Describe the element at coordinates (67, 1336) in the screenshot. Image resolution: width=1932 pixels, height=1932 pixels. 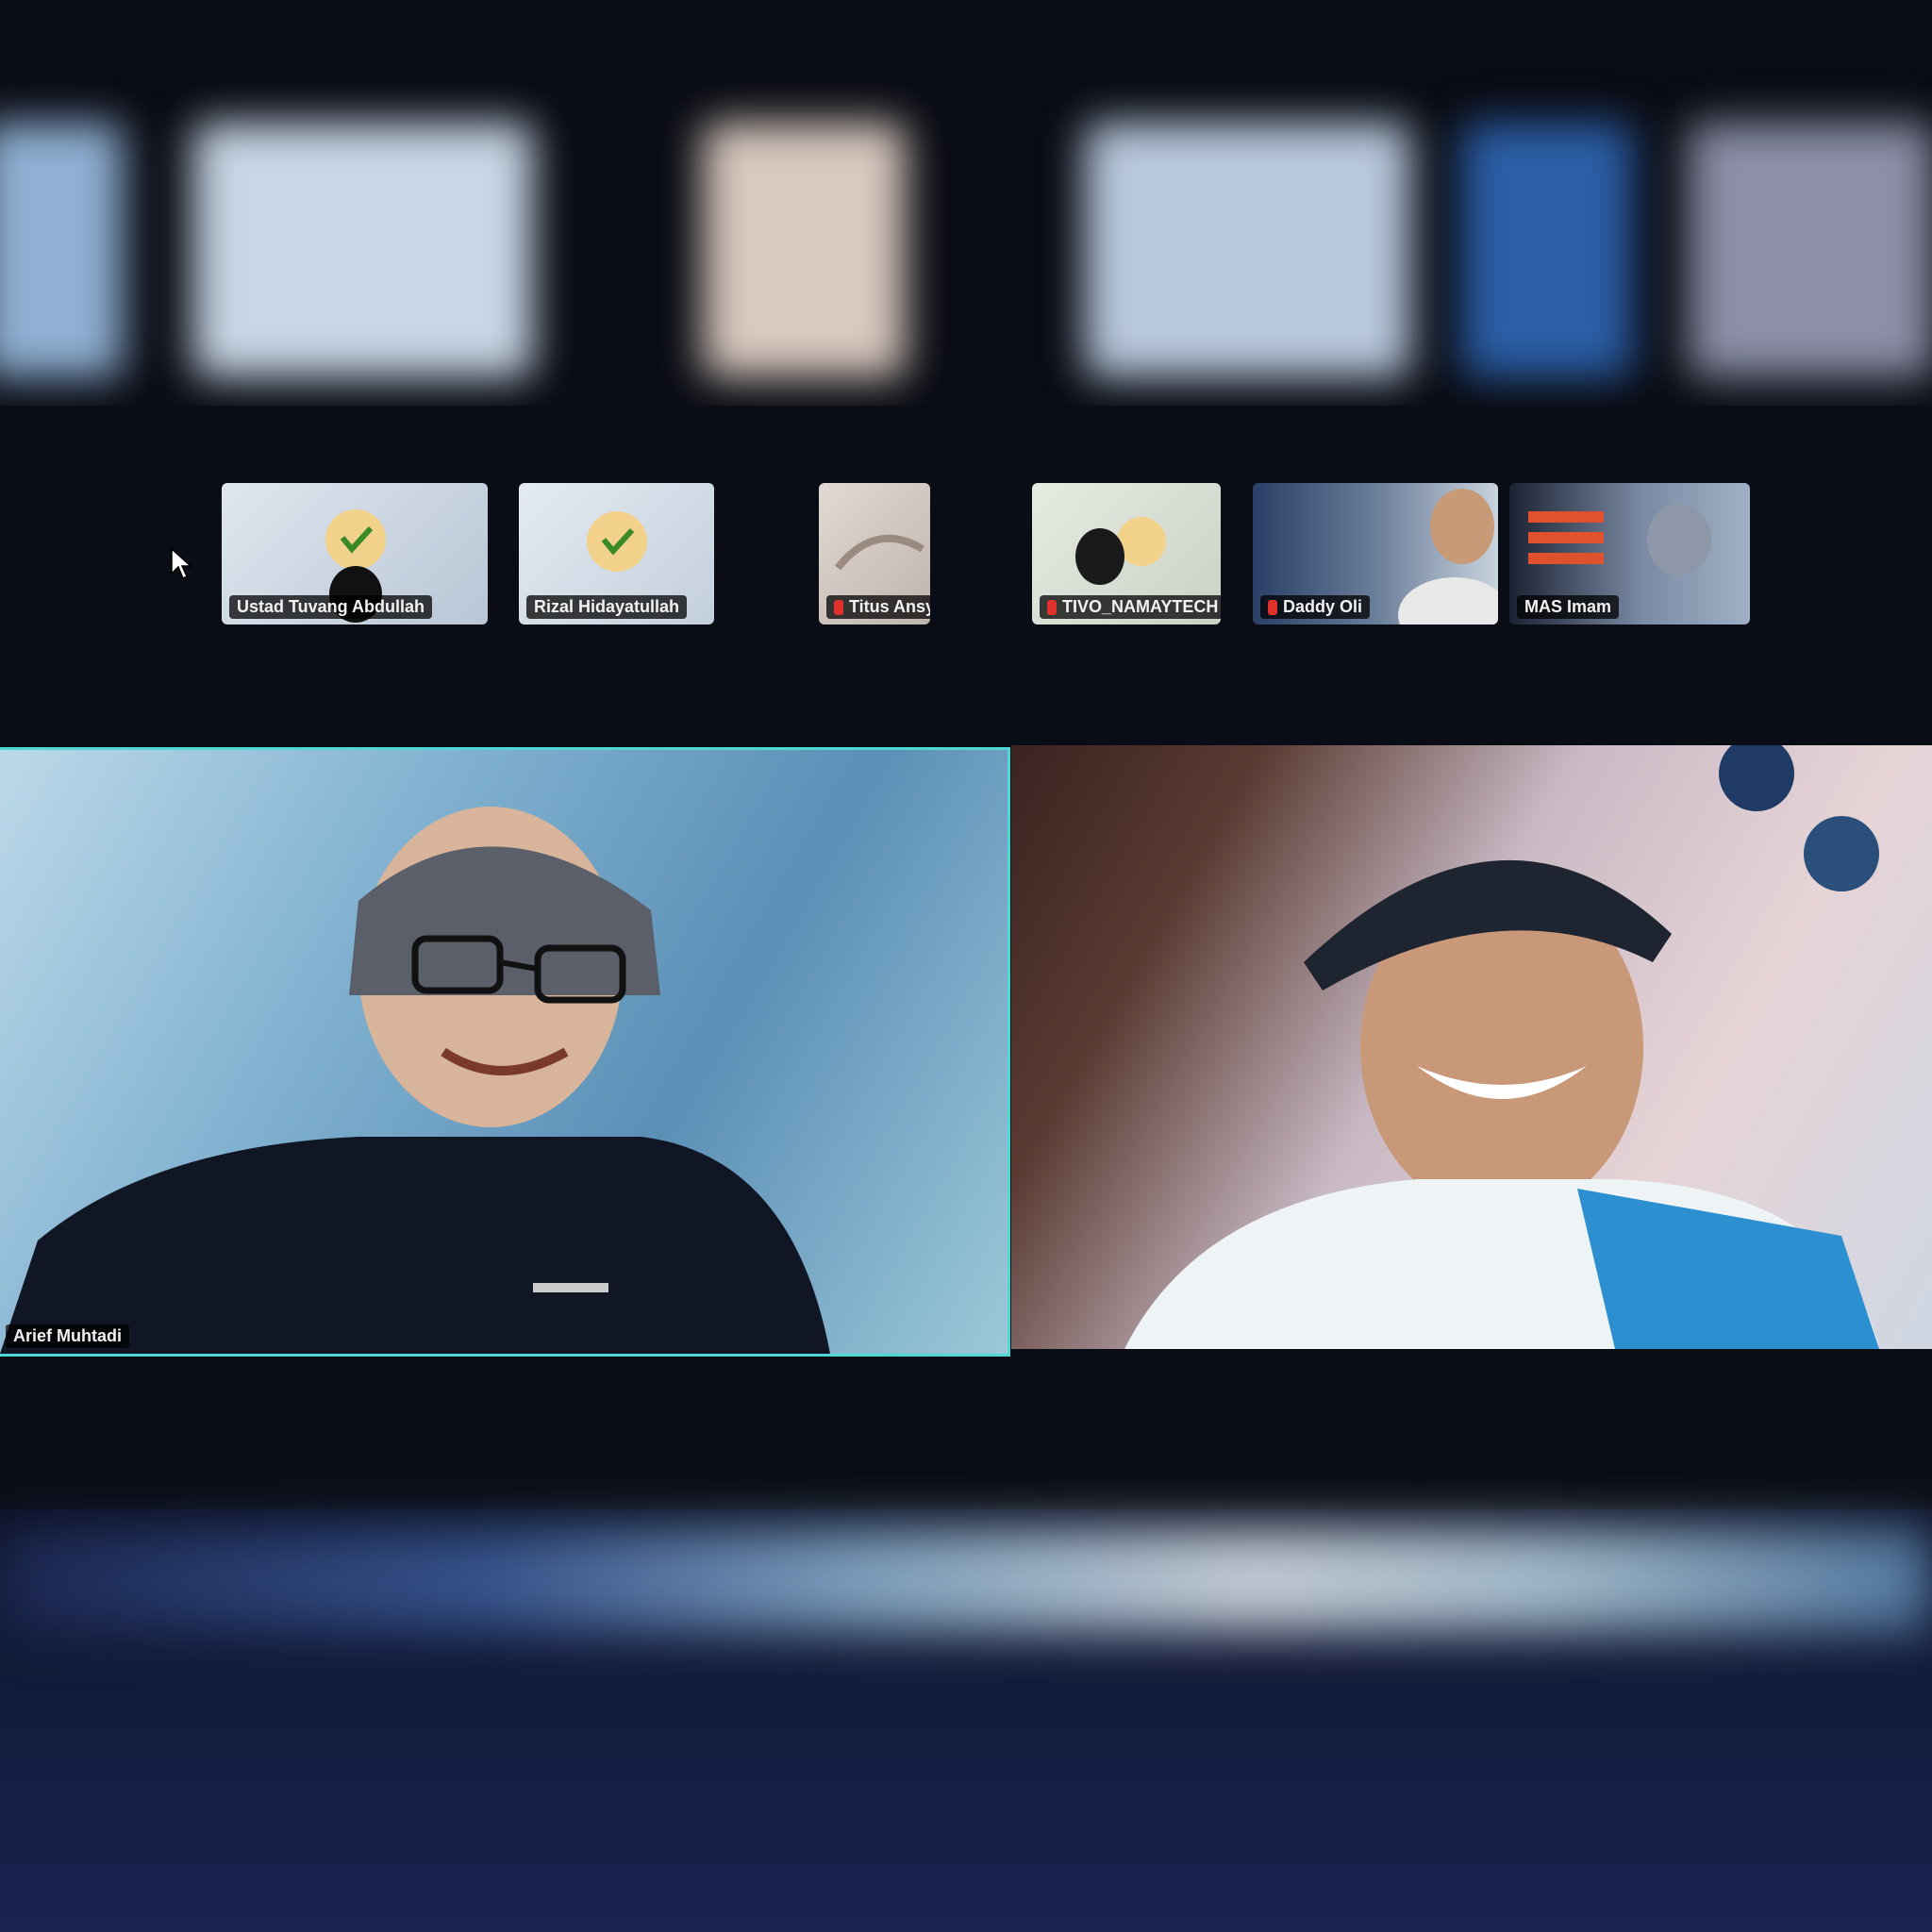
I see `speaker-name: Arief Muhtadi` at that location.